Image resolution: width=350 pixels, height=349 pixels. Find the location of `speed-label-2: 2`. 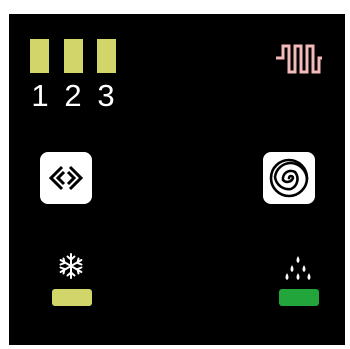

speed-label-2: 2 is located at coordinates (73, 95).